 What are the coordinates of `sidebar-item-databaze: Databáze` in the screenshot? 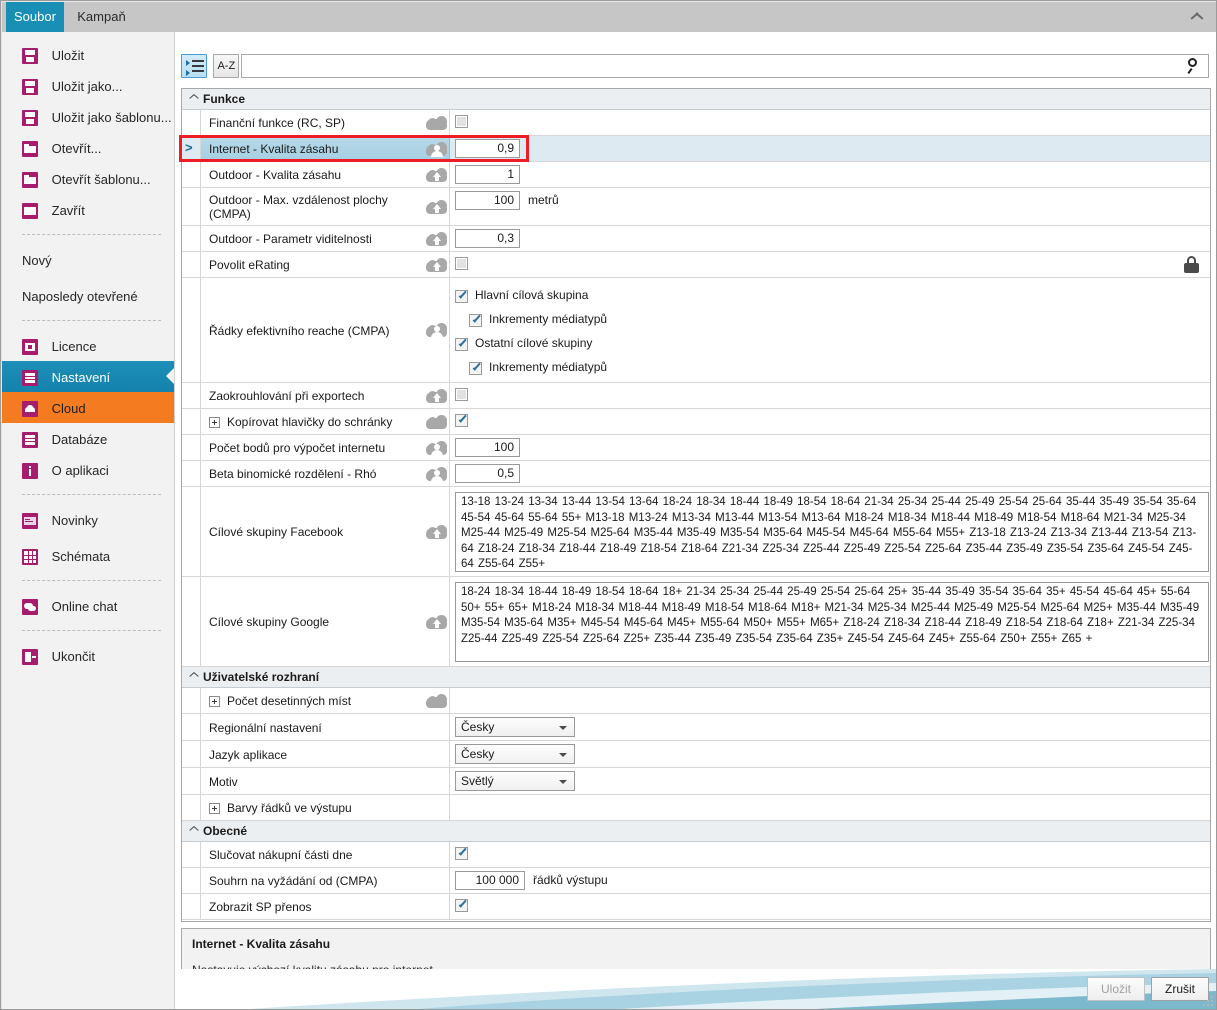 It's located at (88, 438).